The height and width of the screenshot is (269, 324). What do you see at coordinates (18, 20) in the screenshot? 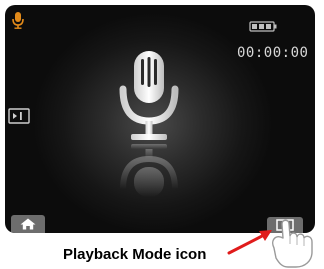
I see `microphone-status-icon` at bounding box center [18, 20].